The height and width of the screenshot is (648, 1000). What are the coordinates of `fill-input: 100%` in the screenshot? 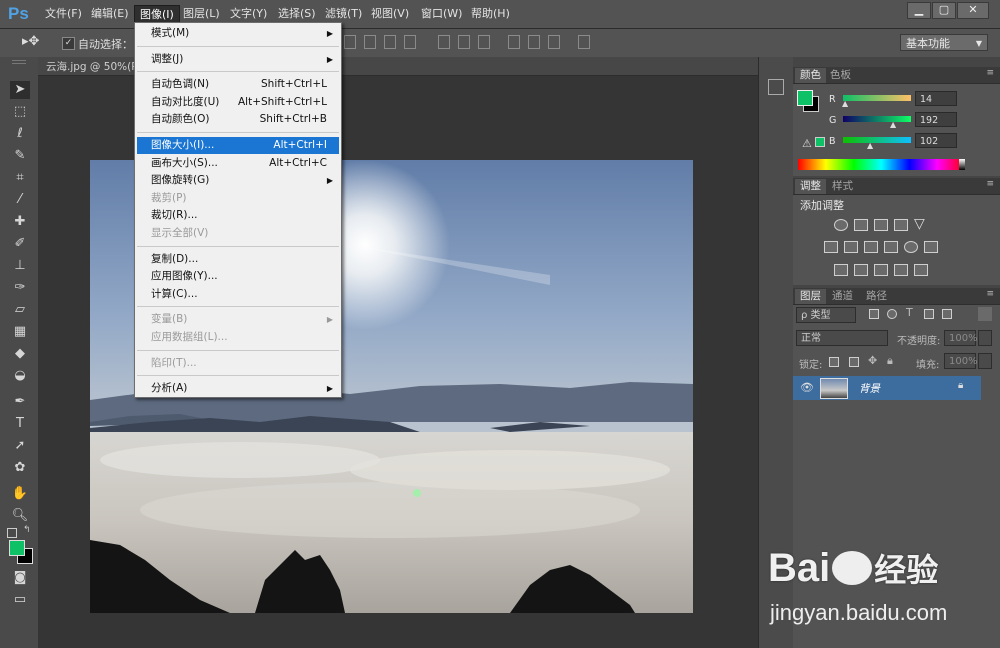 It's located at (961, 361).